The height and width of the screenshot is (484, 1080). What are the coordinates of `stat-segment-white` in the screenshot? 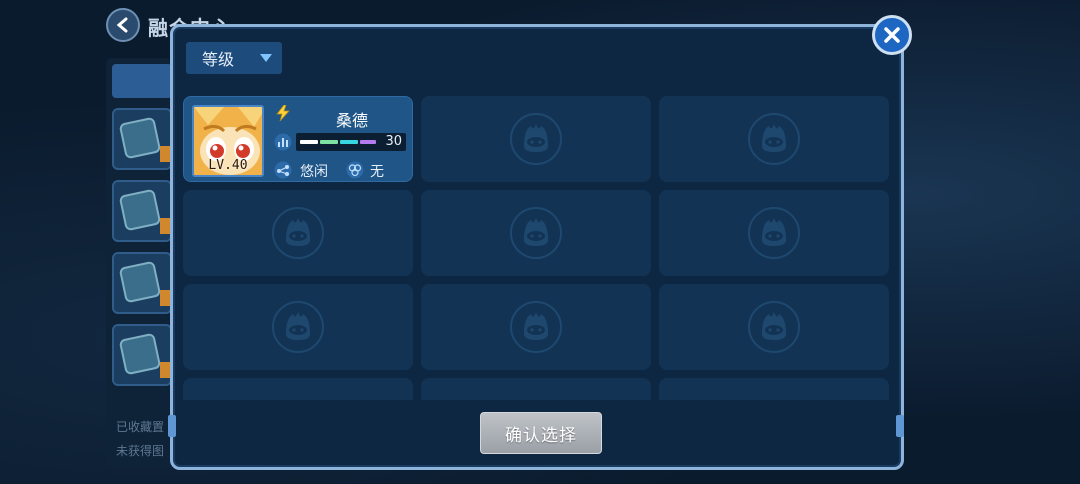 It's located at (309, 142).